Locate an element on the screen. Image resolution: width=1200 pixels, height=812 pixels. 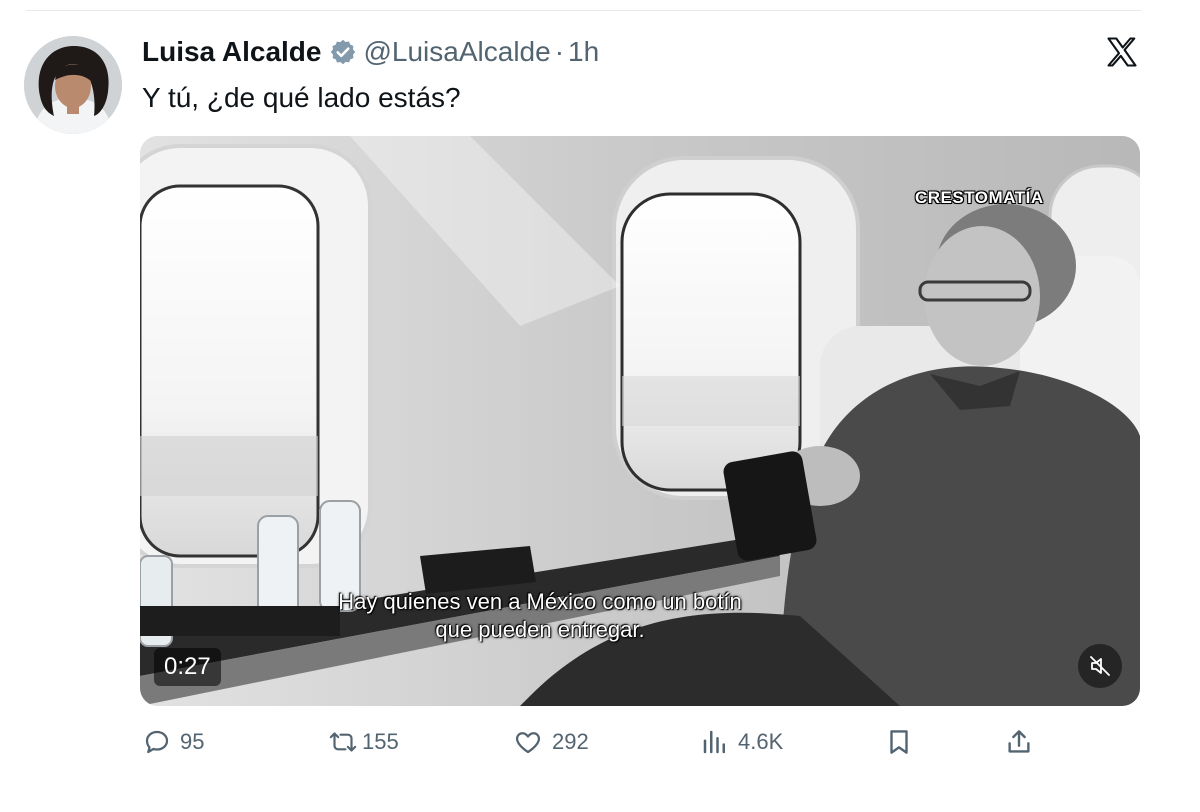
bookmark-button is located at coordinates (899, 742).